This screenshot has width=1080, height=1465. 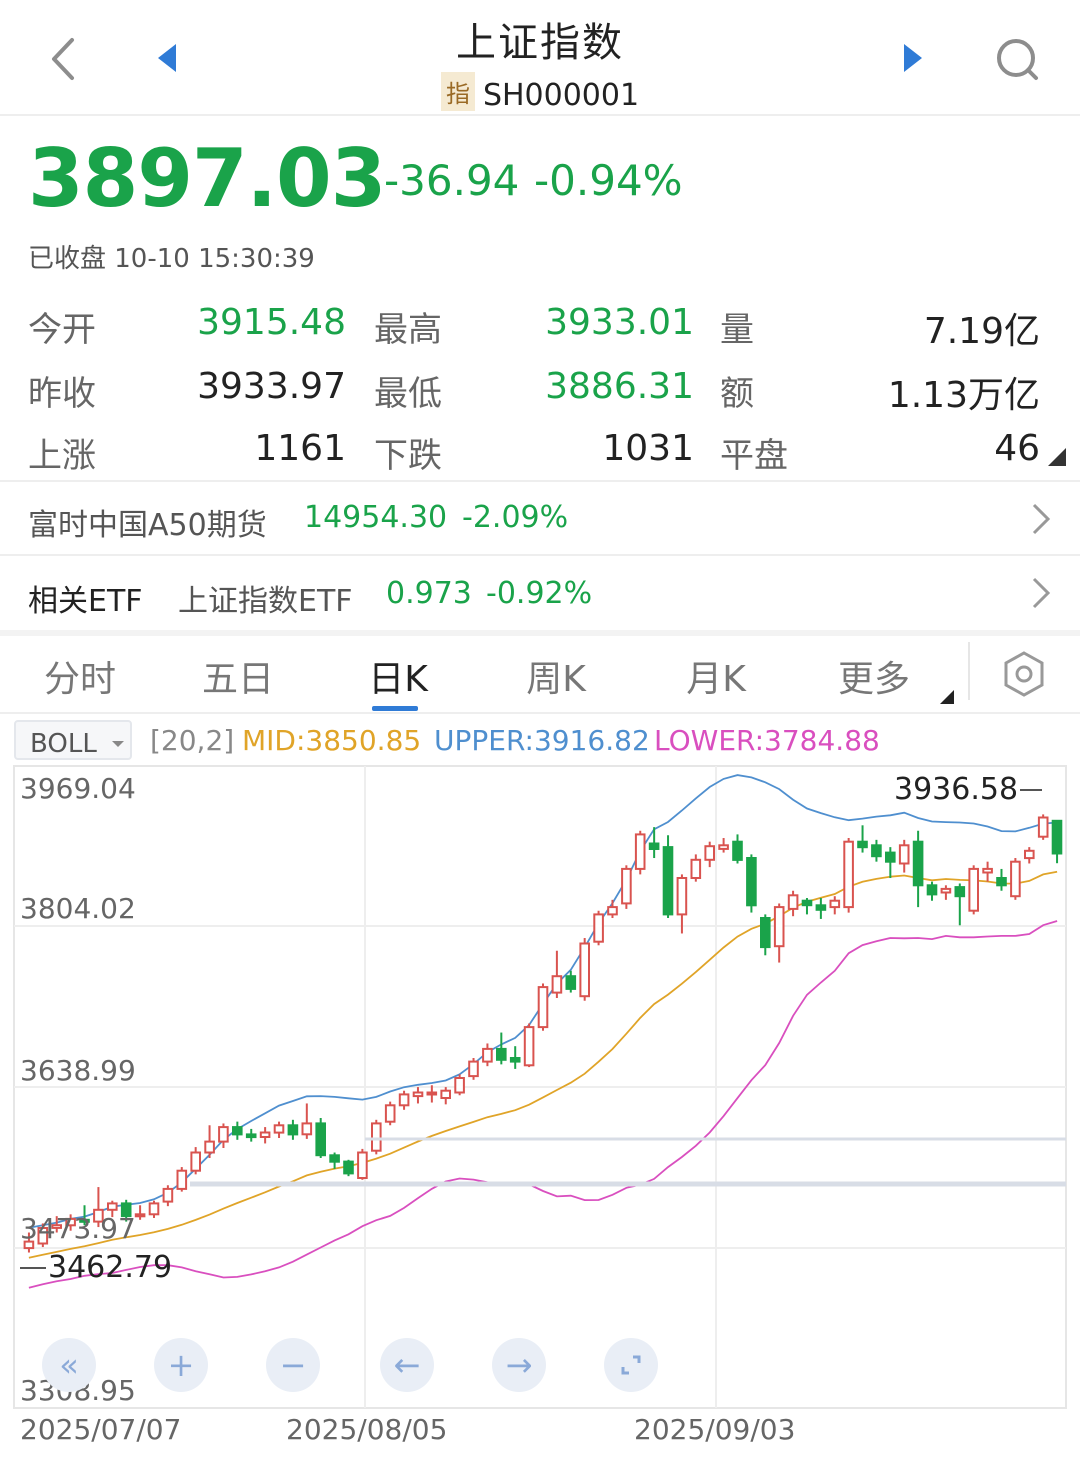 What do you see at coordinates (181, 1365) in the screenshot?
I see `zoom-in-button: +` at bounding box center [181, 1365].